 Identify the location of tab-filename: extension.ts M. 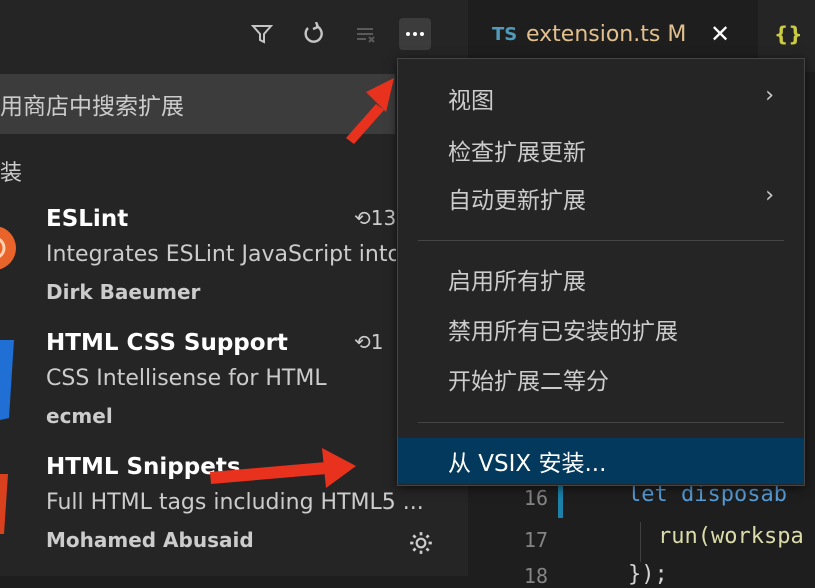
(606, 34).